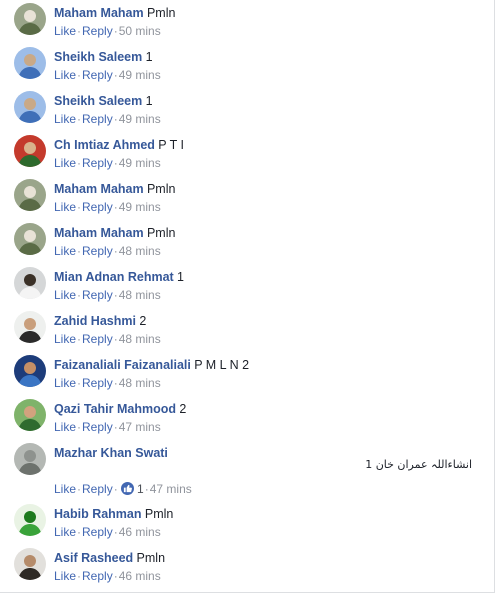  I want to click on comment-body: Zahid Hashmi 2 Like·Reply·48 mins, so click(272, 330).